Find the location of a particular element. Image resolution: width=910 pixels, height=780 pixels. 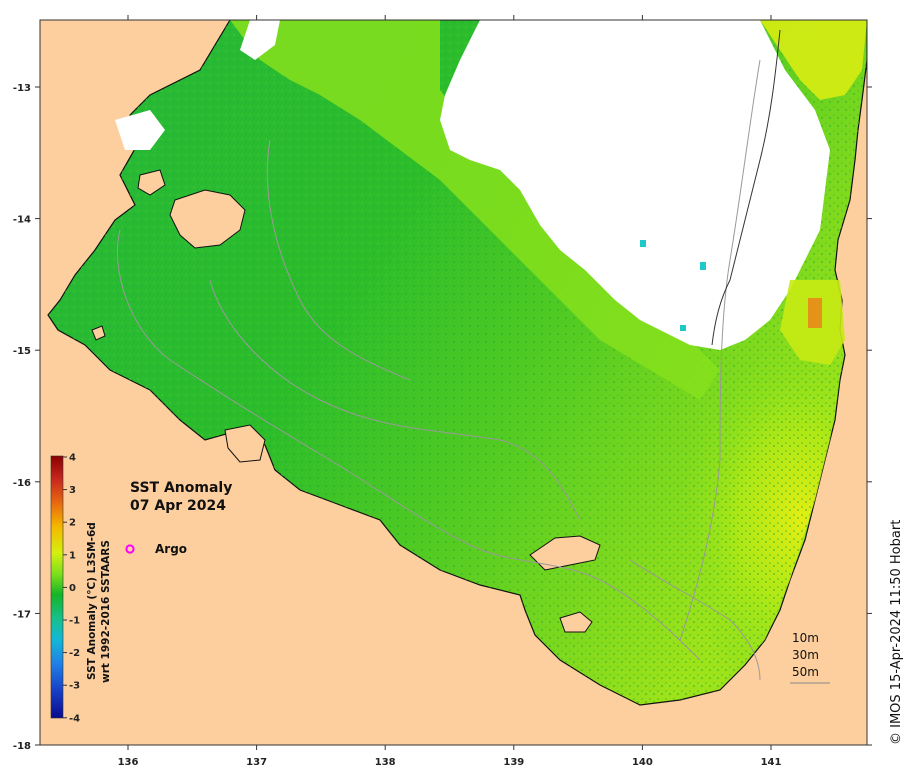

map-date: 07 Apr 2024 is located at coordinates (178, 506).